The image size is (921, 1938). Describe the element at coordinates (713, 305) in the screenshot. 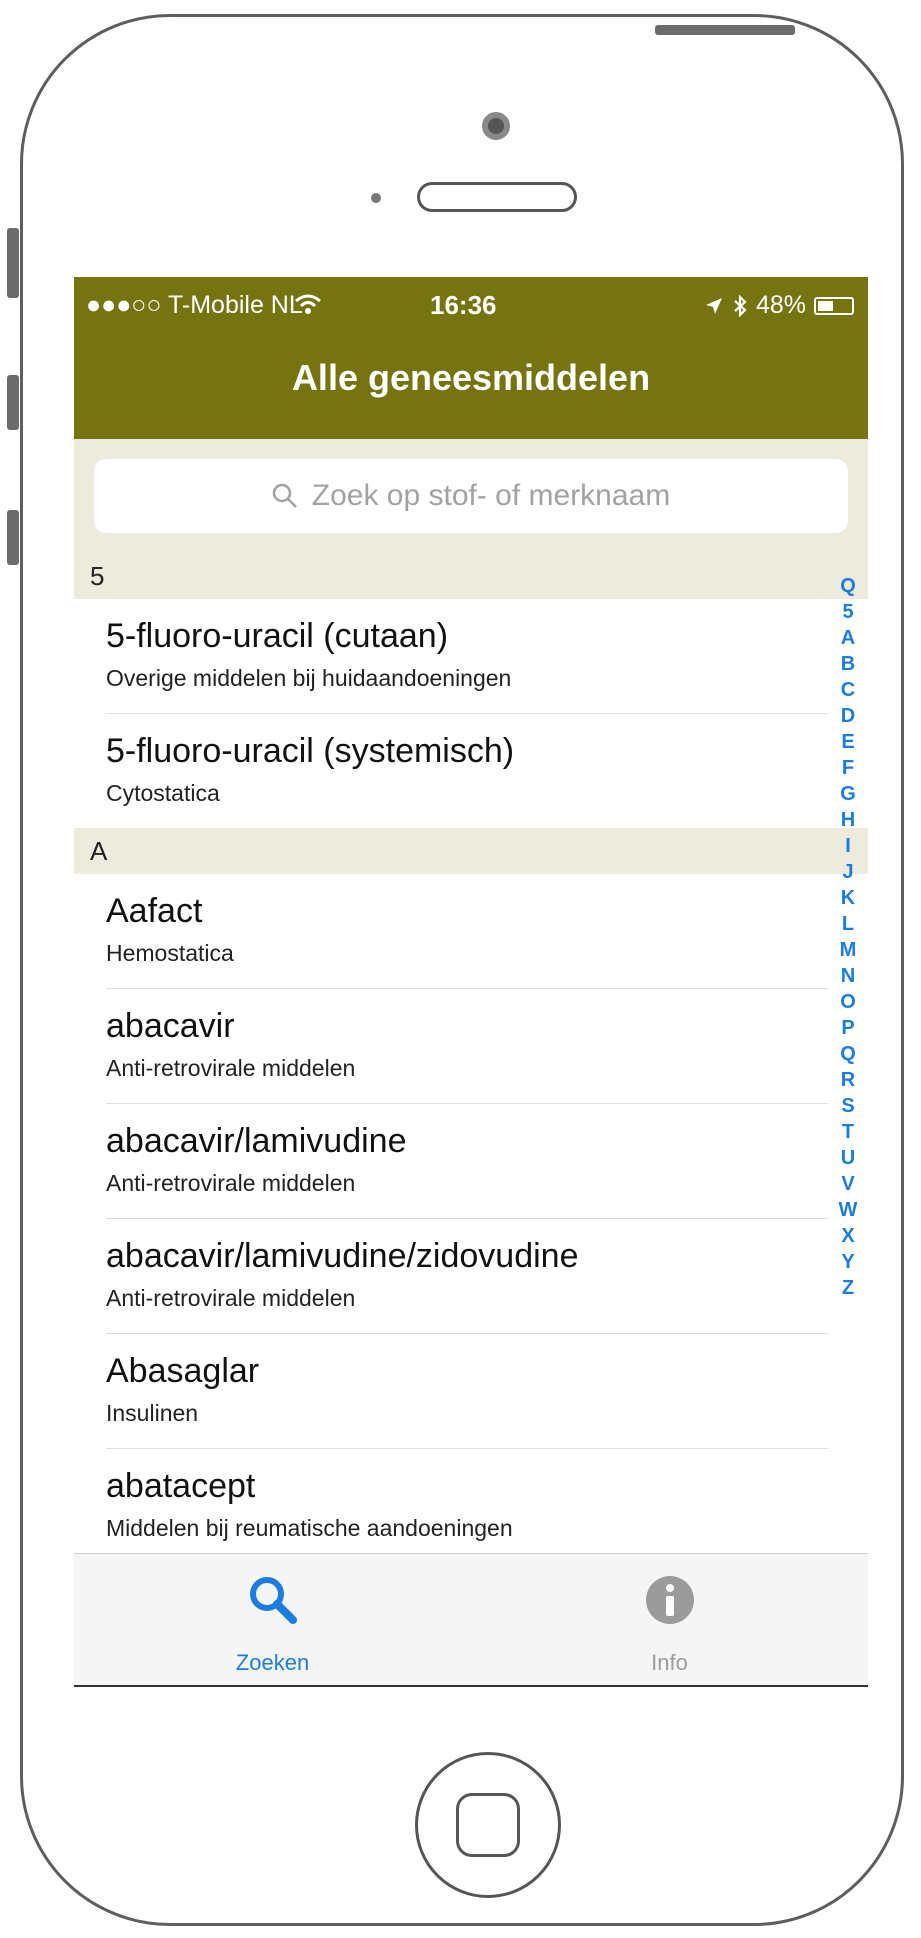

I see `location-arrow-icon` at that location.